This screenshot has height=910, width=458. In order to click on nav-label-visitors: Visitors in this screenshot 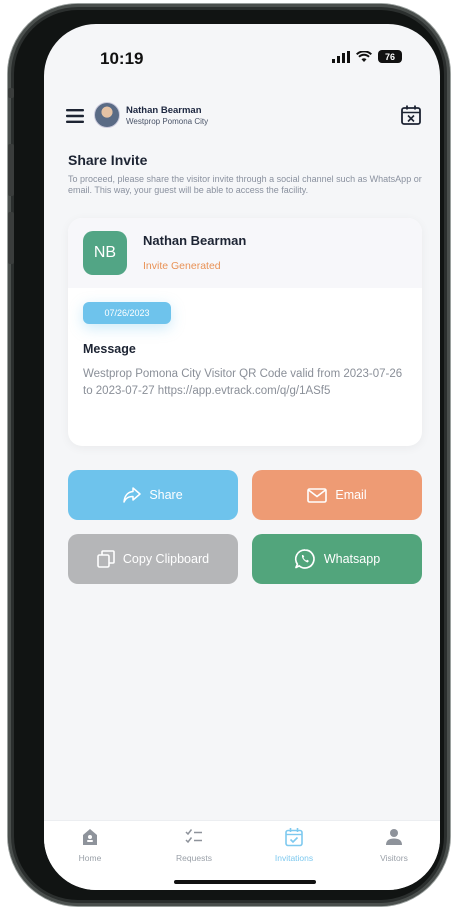, I will do `click(394, 858)`.